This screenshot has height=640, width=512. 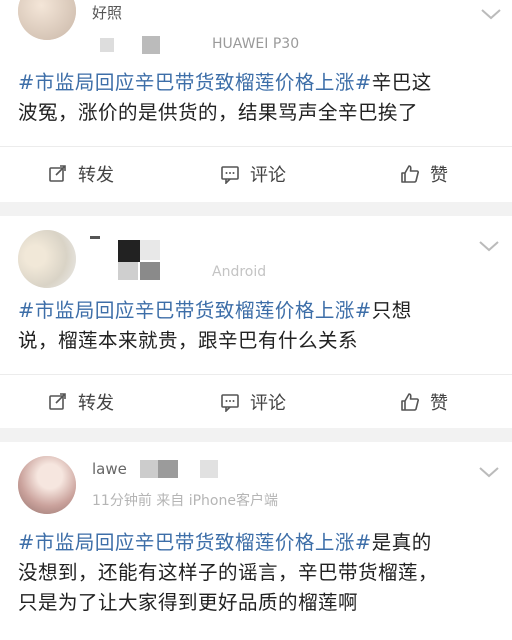 What do you see at coordinates (239, 272) in the screenshot?
I see `post-source: Android` at bounding box center [239, 272].